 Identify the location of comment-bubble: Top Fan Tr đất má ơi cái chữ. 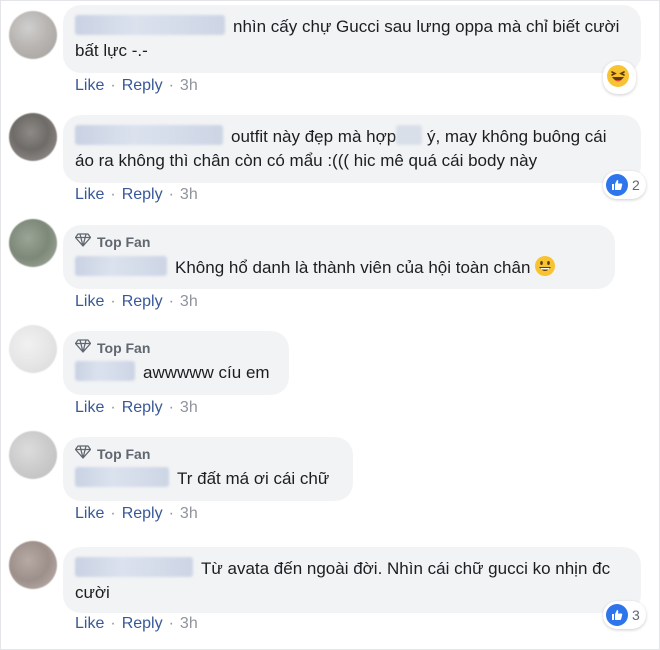
(208, 469).